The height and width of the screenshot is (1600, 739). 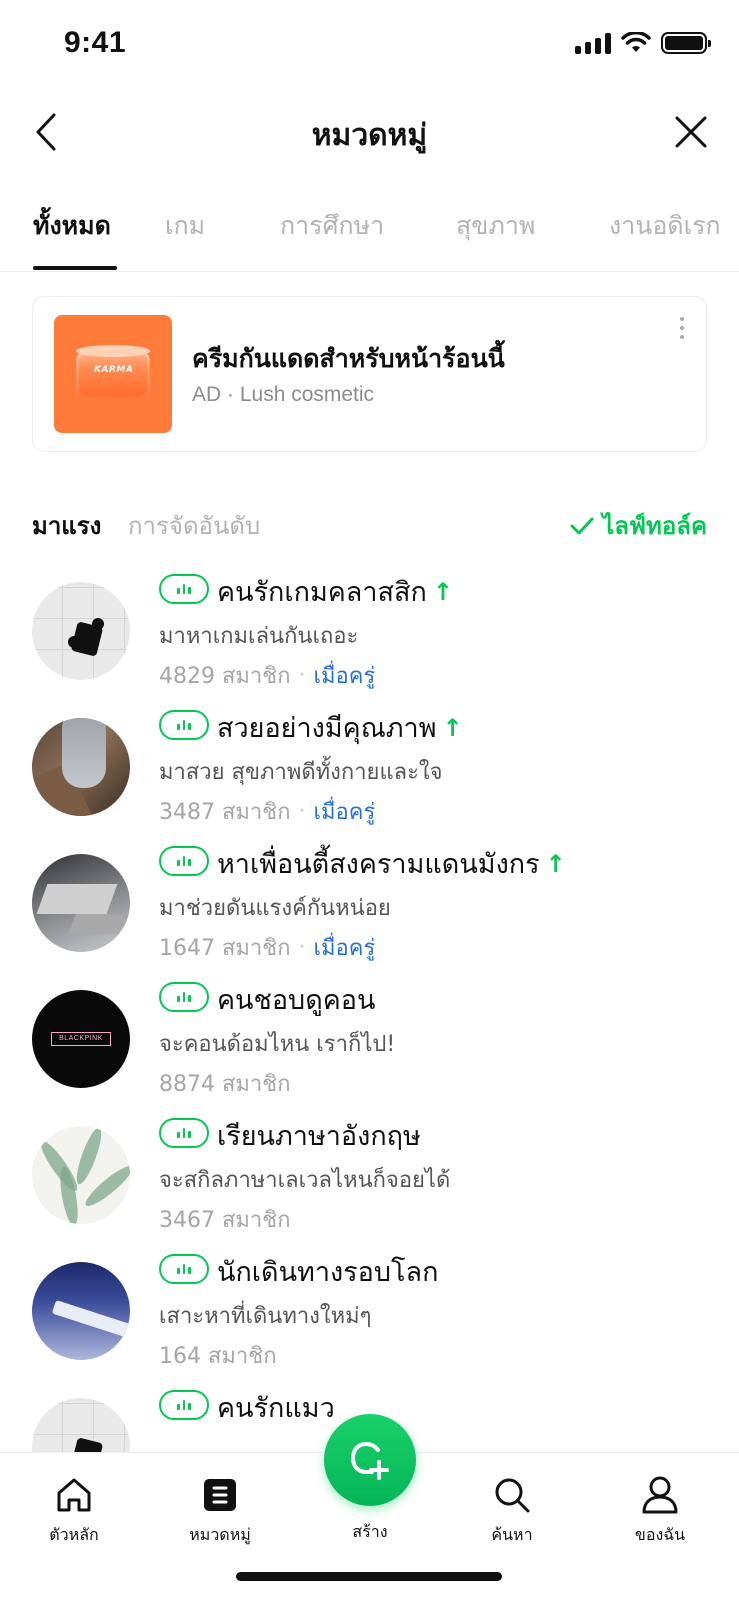 What do you see at coordinates (369, 135) in the screenshot?
I see `page-title: หมวดหมู่` at bounding box center [369, 135].